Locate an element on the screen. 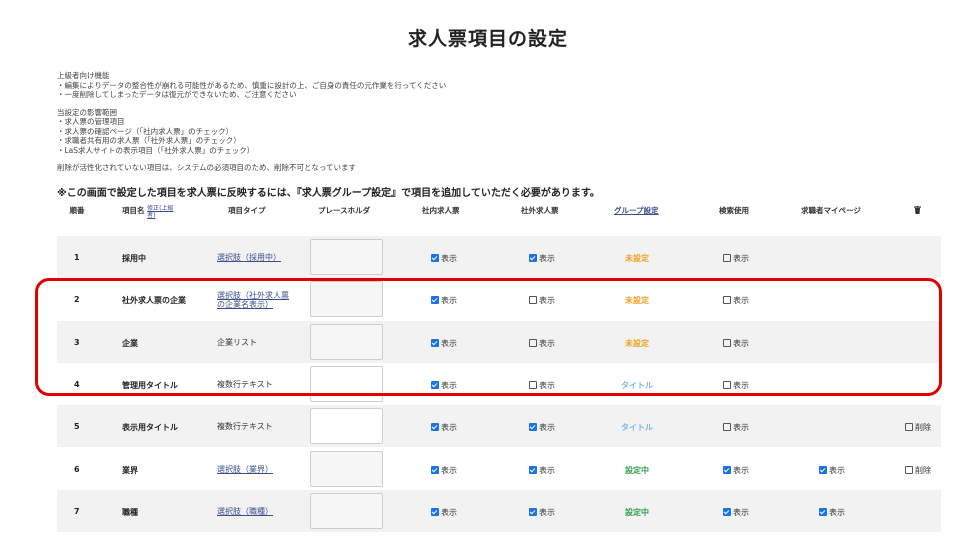  row-item-type-link: 選択肢（業界） is located at coordinates (253, 469).